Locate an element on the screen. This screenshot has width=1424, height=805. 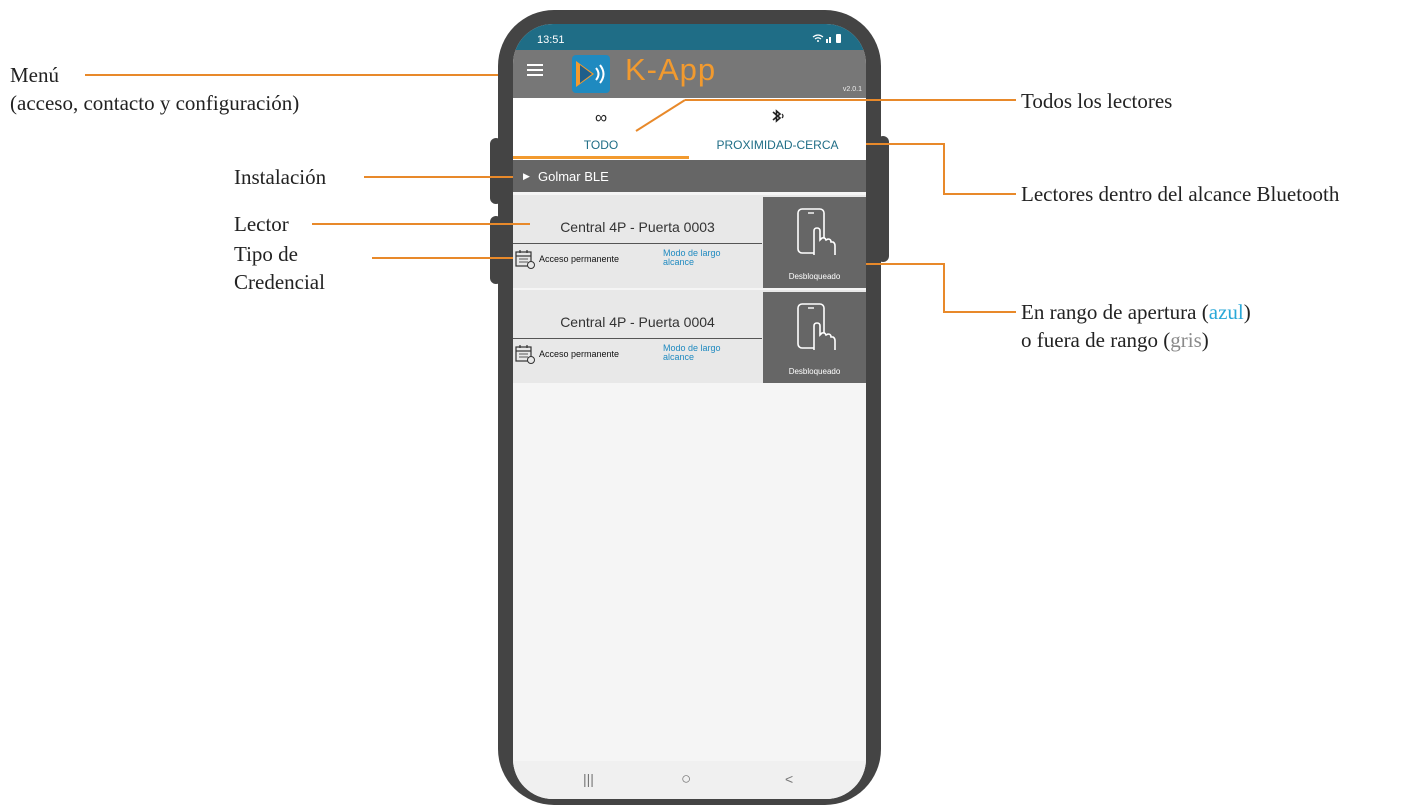
annotation-range-line2: o fuera de rango (gris) is located at coordinates (1136, 340).